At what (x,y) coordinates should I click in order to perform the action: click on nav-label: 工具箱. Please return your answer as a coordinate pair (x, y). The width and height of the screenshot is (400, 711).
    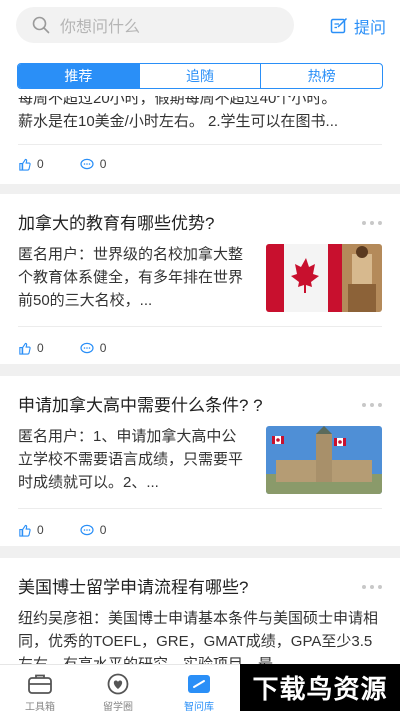
    Looking at the image, I should click on (40, 706).